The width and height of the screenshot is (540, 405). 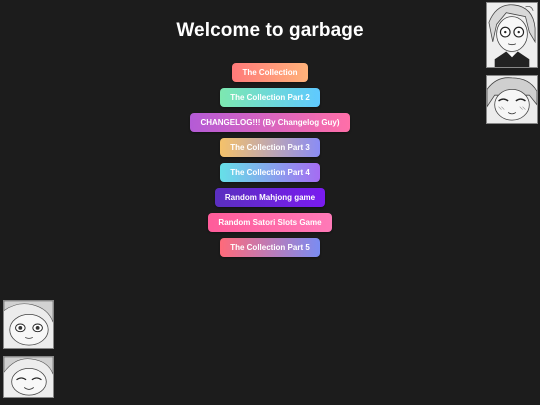 What do you see at coordinates (28, 324) in the screenshot?
I see `anime-girl-face-icon` at bounding box center [28, 324].